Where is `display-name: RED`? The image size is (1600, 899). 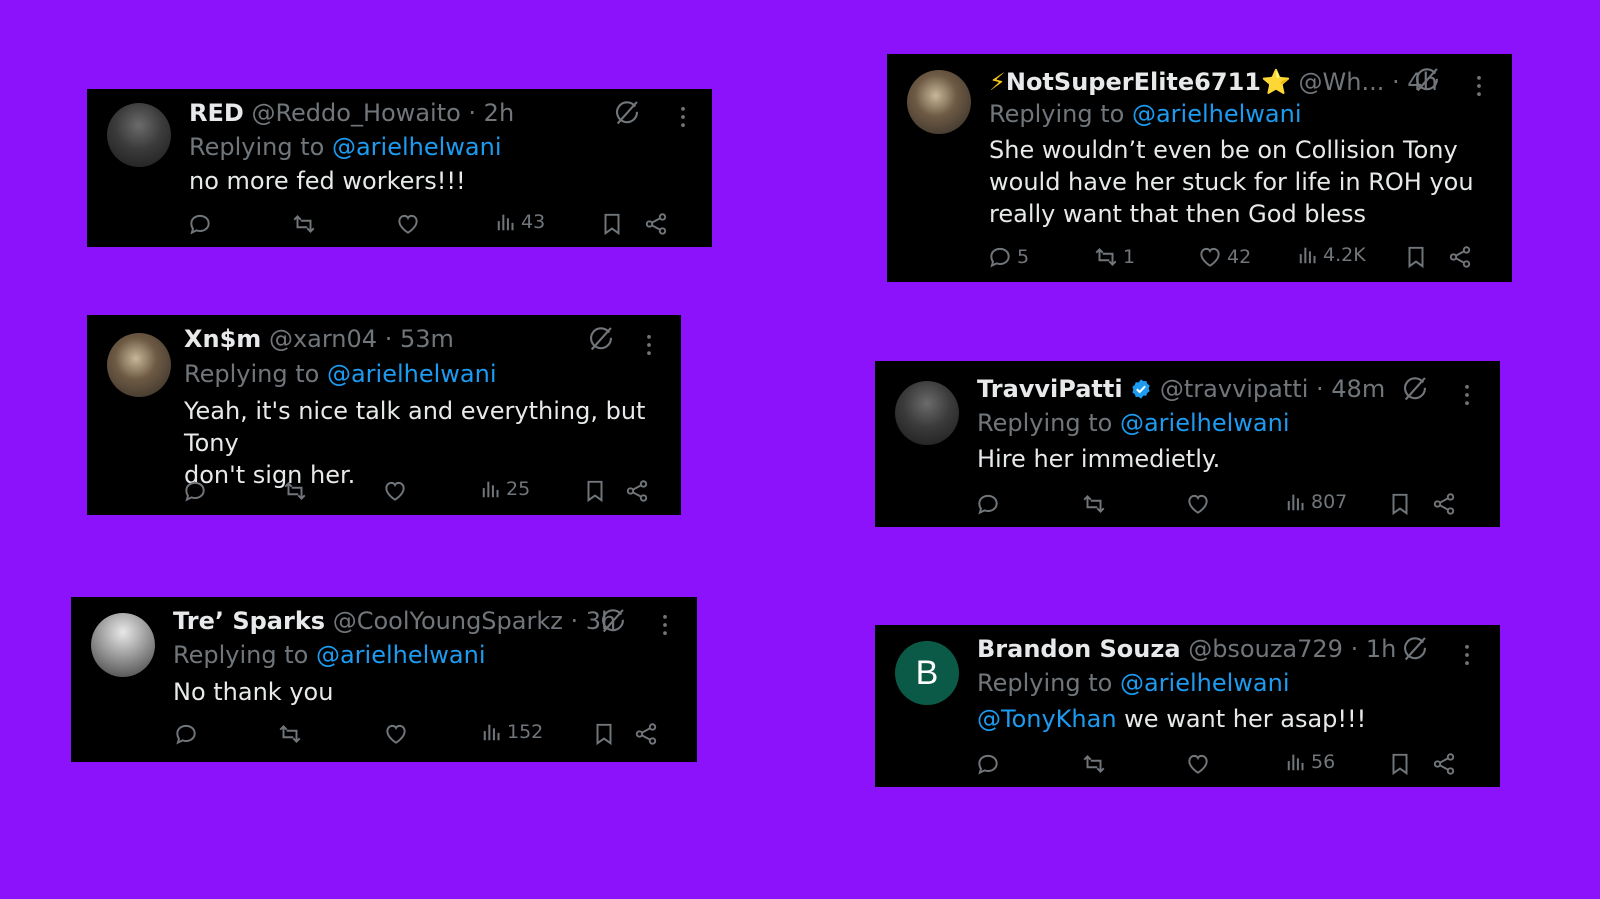
display-name: RED is located at coordinates (216, 113).